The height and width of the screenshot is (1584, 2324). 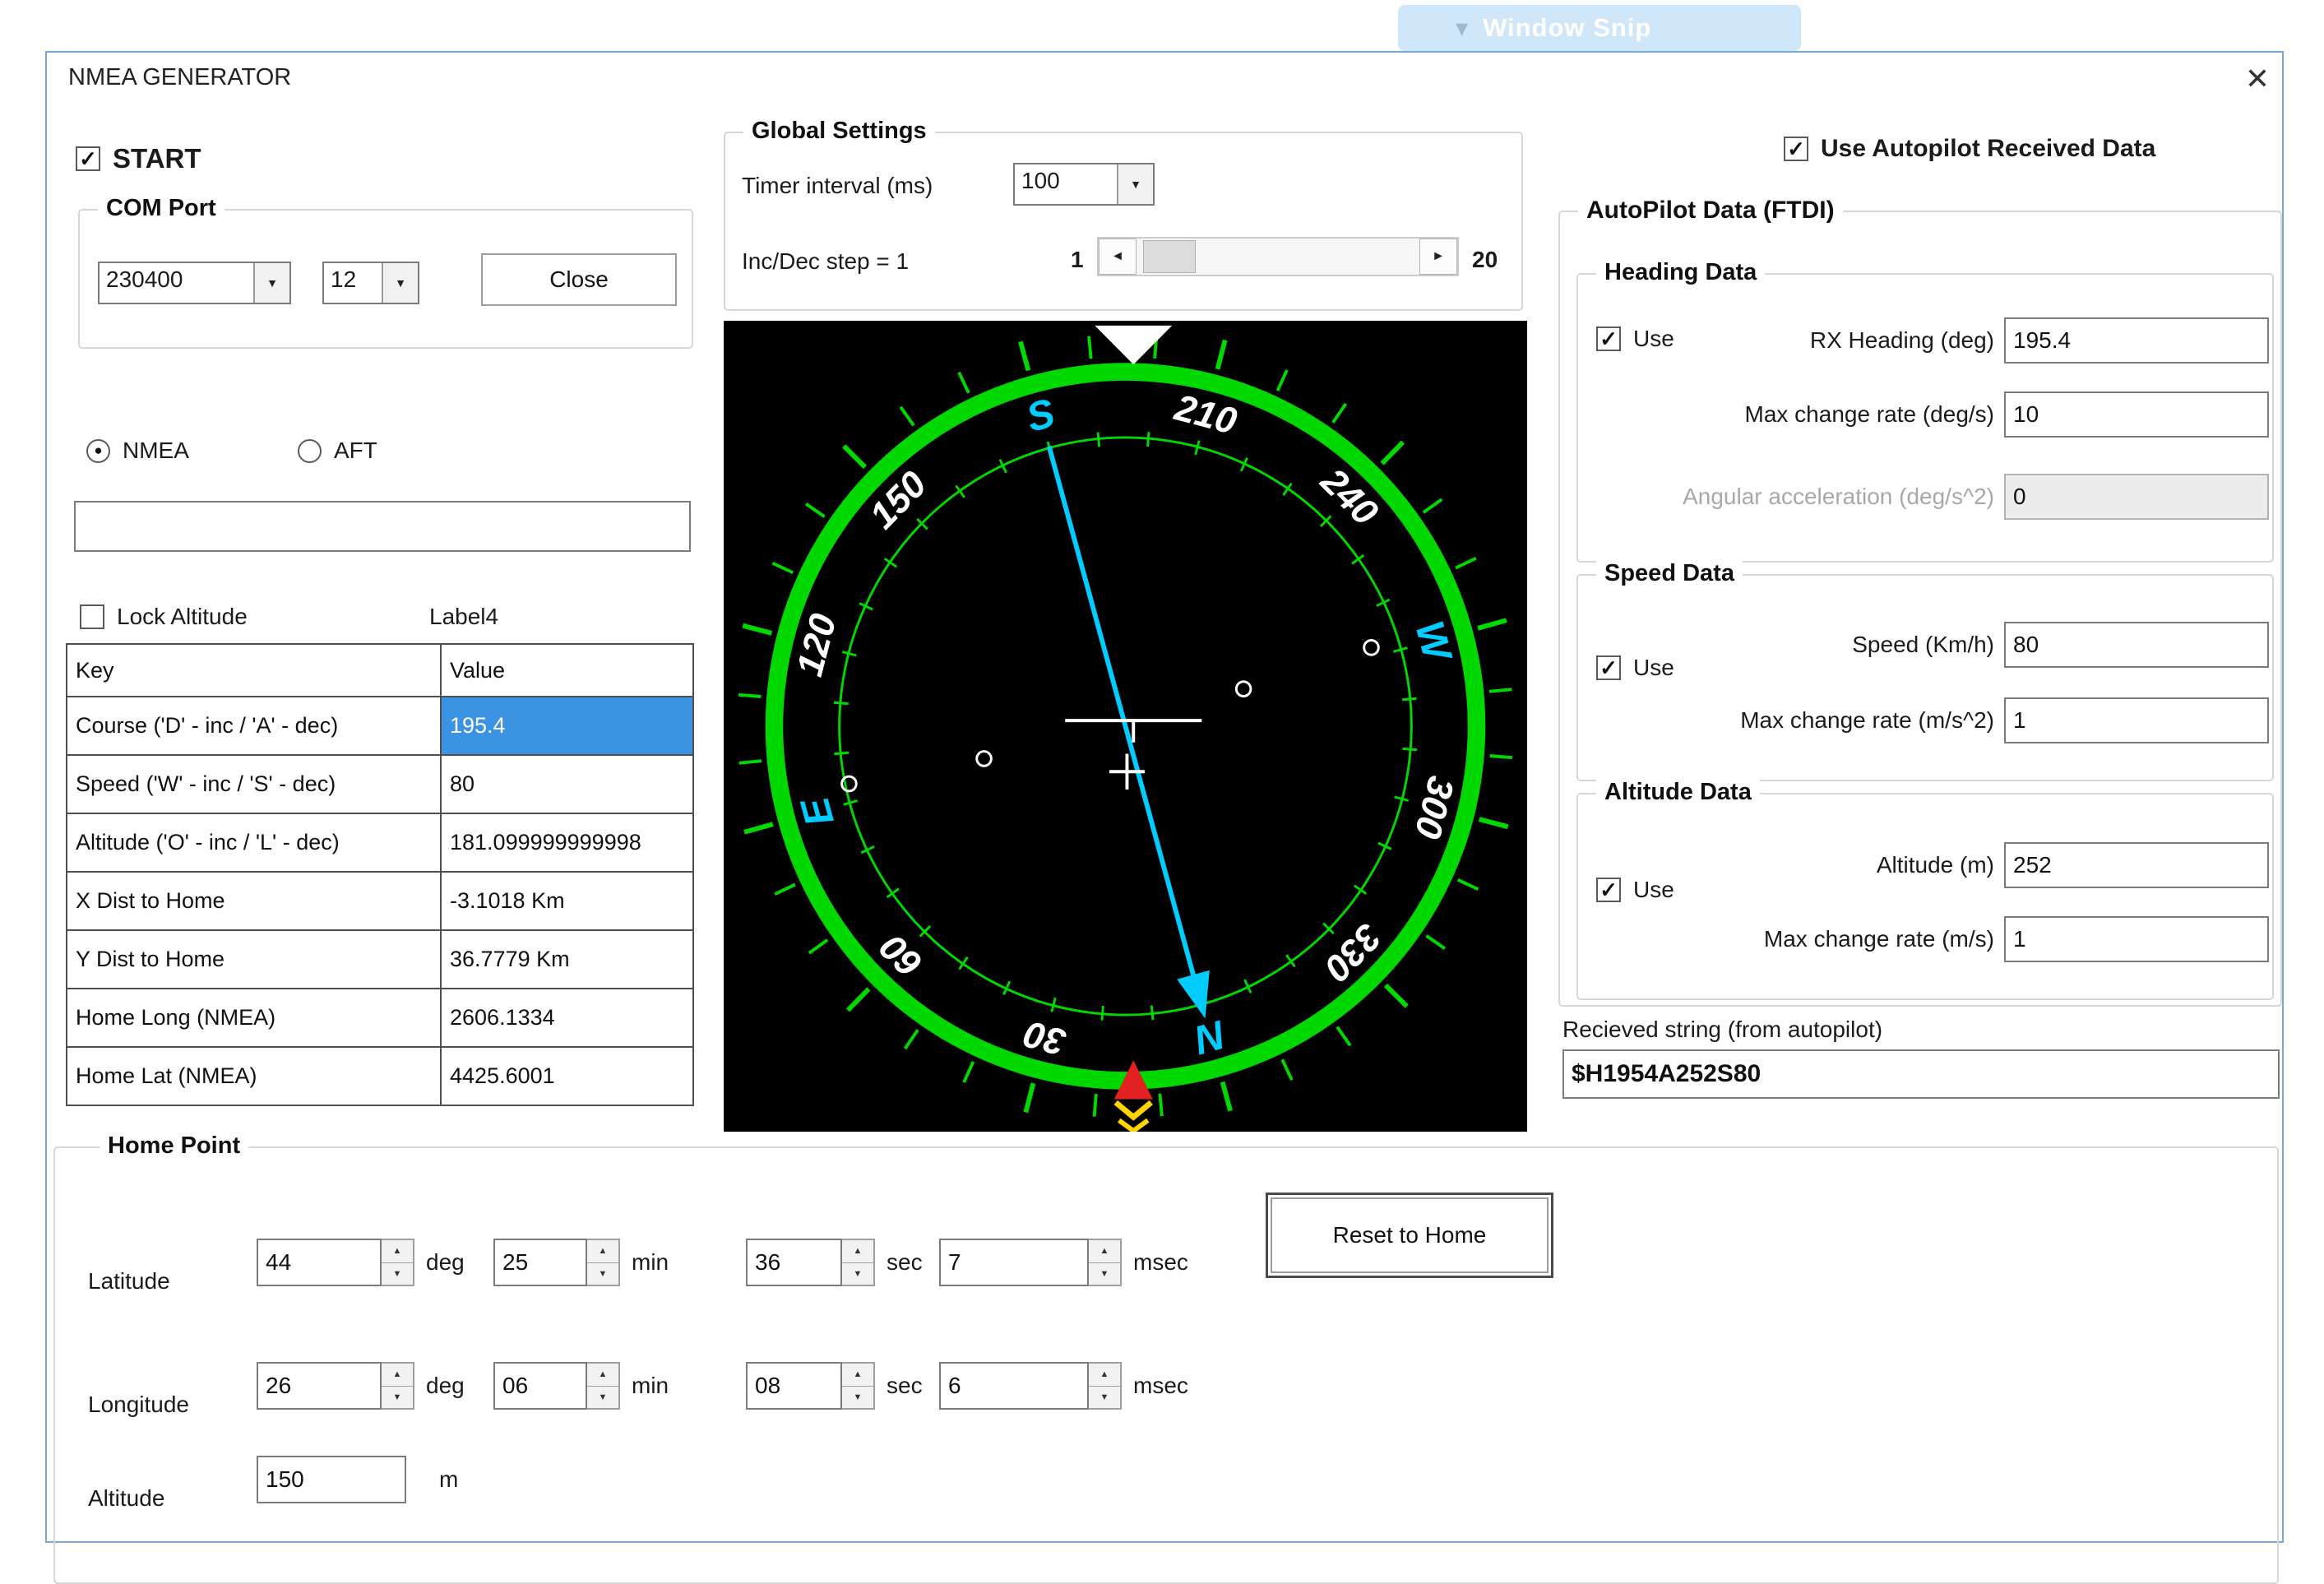 What do you see at coordinates (1969, 149) in the screenshot?
I see `use-autopilot-checkbox: ✓ Use Autopilot Received Data` at bounding box center [1969, 149].